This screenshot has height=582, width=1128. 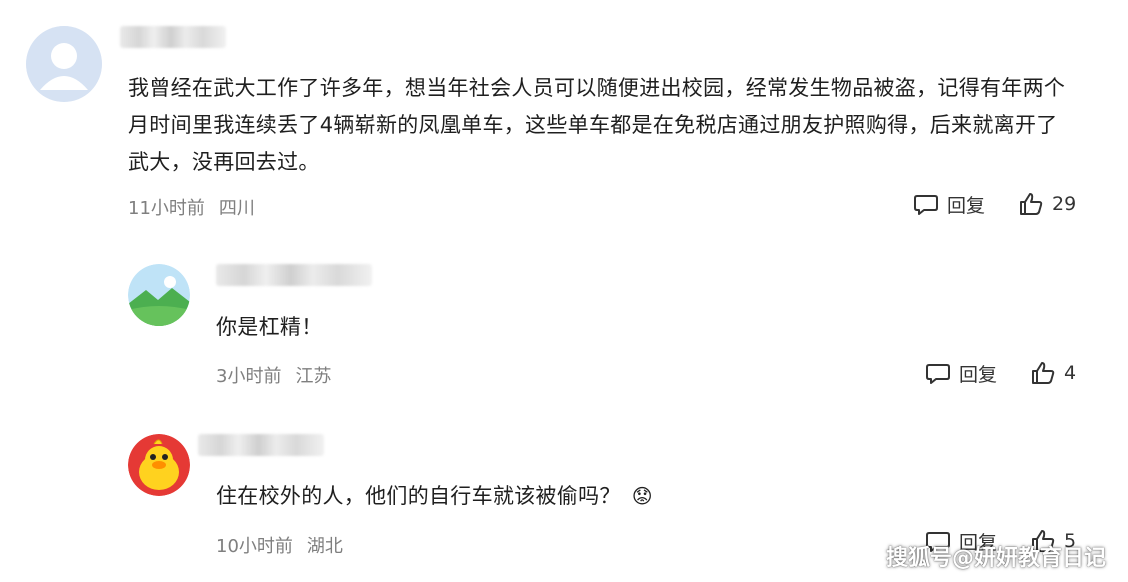 What do you see at coordinates (324, 546) in the screenshot?
I see `location: 湖北` at bounding box center [324, 546].